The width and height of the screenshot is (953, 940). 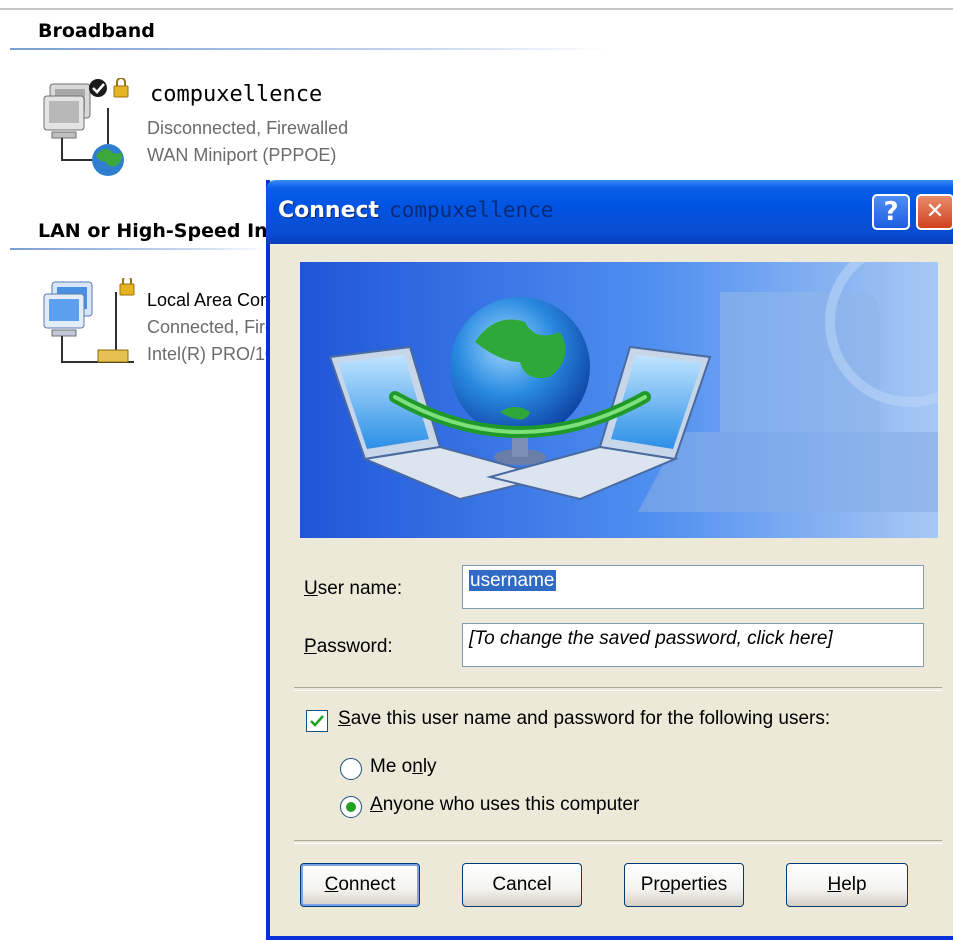 I want to click on close-icon: ✕, so click(x=935, y=211).